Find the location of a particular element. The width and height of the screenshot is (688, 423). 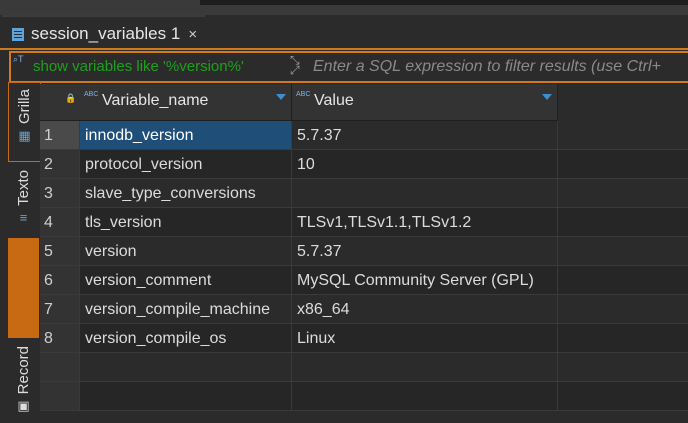

column-header-value: ABC Value is located at coordinates (425, 102).